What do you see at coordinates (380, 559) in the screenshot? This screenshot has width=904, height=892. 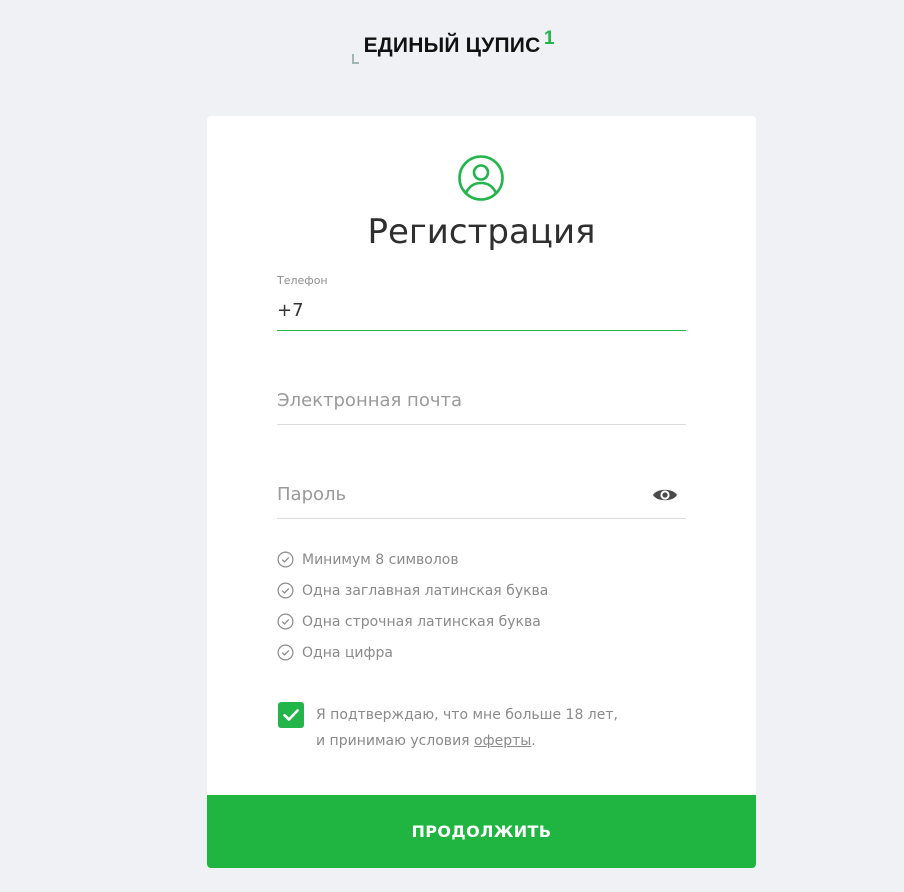 I see `password-rule-text: Минимум 8 символов` at bounding box center [380, 559].